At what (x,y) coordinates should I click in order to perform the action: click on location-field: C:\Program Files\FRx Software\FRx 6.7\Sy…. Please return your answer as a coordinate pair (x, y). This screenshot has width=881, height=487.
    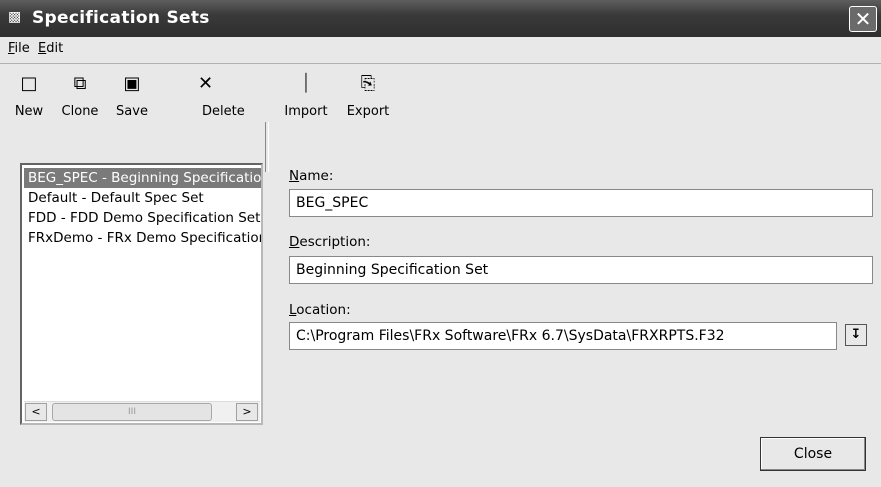
    Looking at the image, I should click on (563, 336).